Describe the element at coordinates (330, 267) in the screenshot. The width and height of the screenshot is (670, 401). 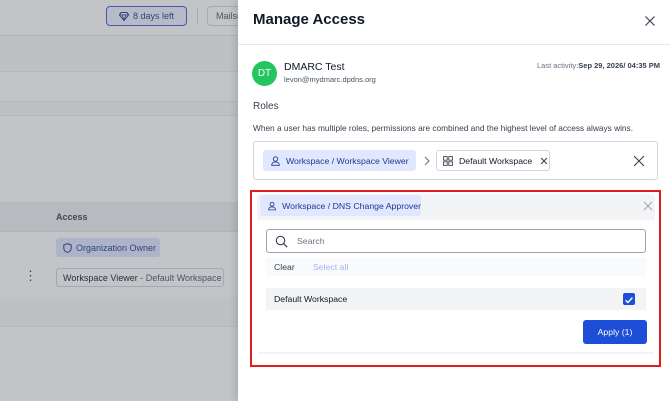
I see `select-all-button: Select all` at that location.